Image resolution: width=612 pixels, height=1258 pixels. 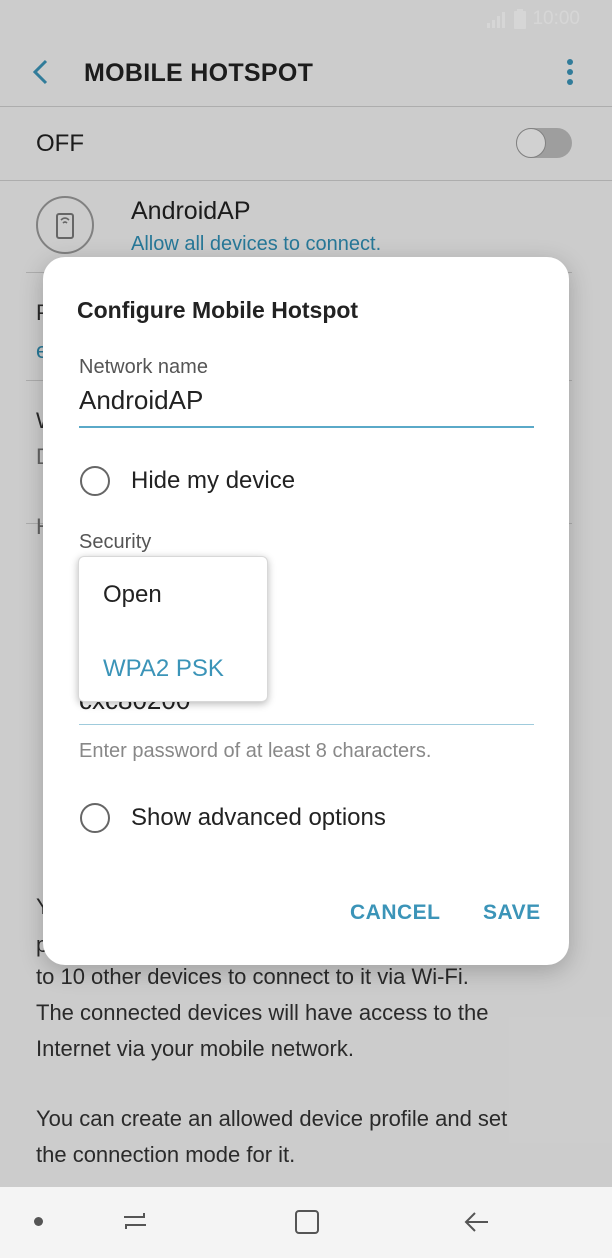 What do you see at coordinates (213, 481) in the screenshot?
I see `hide-device-label: Hide my device` at bounding box center [213, 481].